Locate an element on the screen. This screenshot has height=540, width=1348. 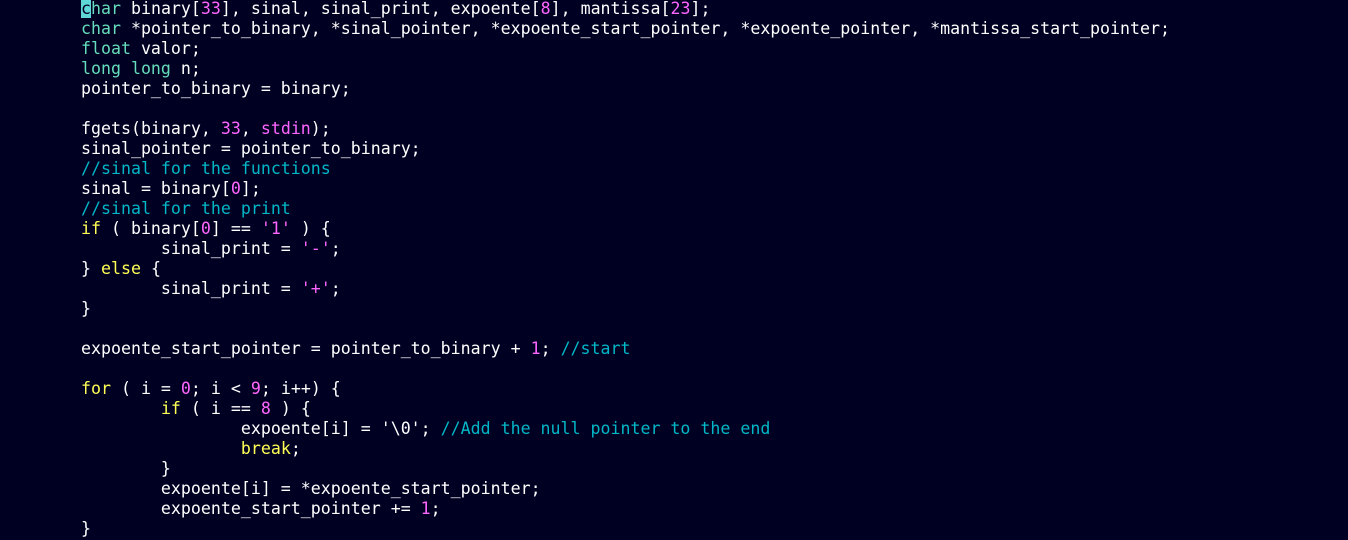
code-token-keyword: break is located at coordinates (265, 448).